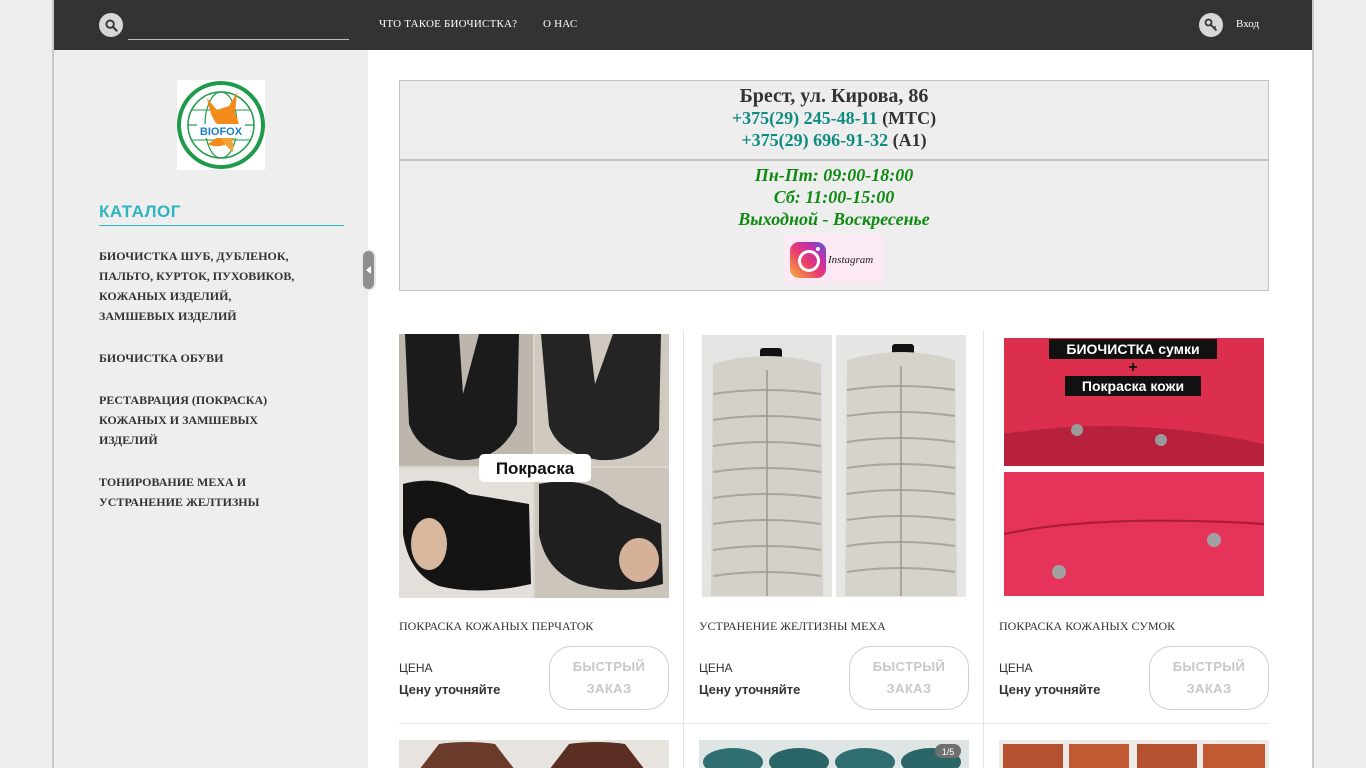 Image resolution: width=1366 pixels, height=768 pixels. I want to click on nav-link-about: О НАС, so click(560, 24).